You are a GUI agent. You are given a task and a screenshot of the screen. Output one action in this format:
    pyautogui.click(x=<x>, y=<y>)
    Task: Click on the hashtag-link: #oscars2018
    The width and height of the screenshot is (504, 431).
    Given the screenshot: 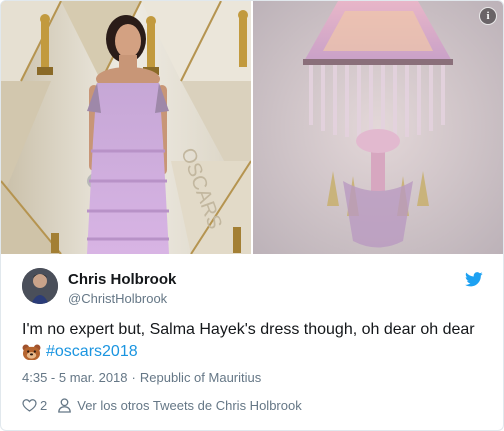 What is the action you would take?
    pyautogui.click(x=92, y=352)
    